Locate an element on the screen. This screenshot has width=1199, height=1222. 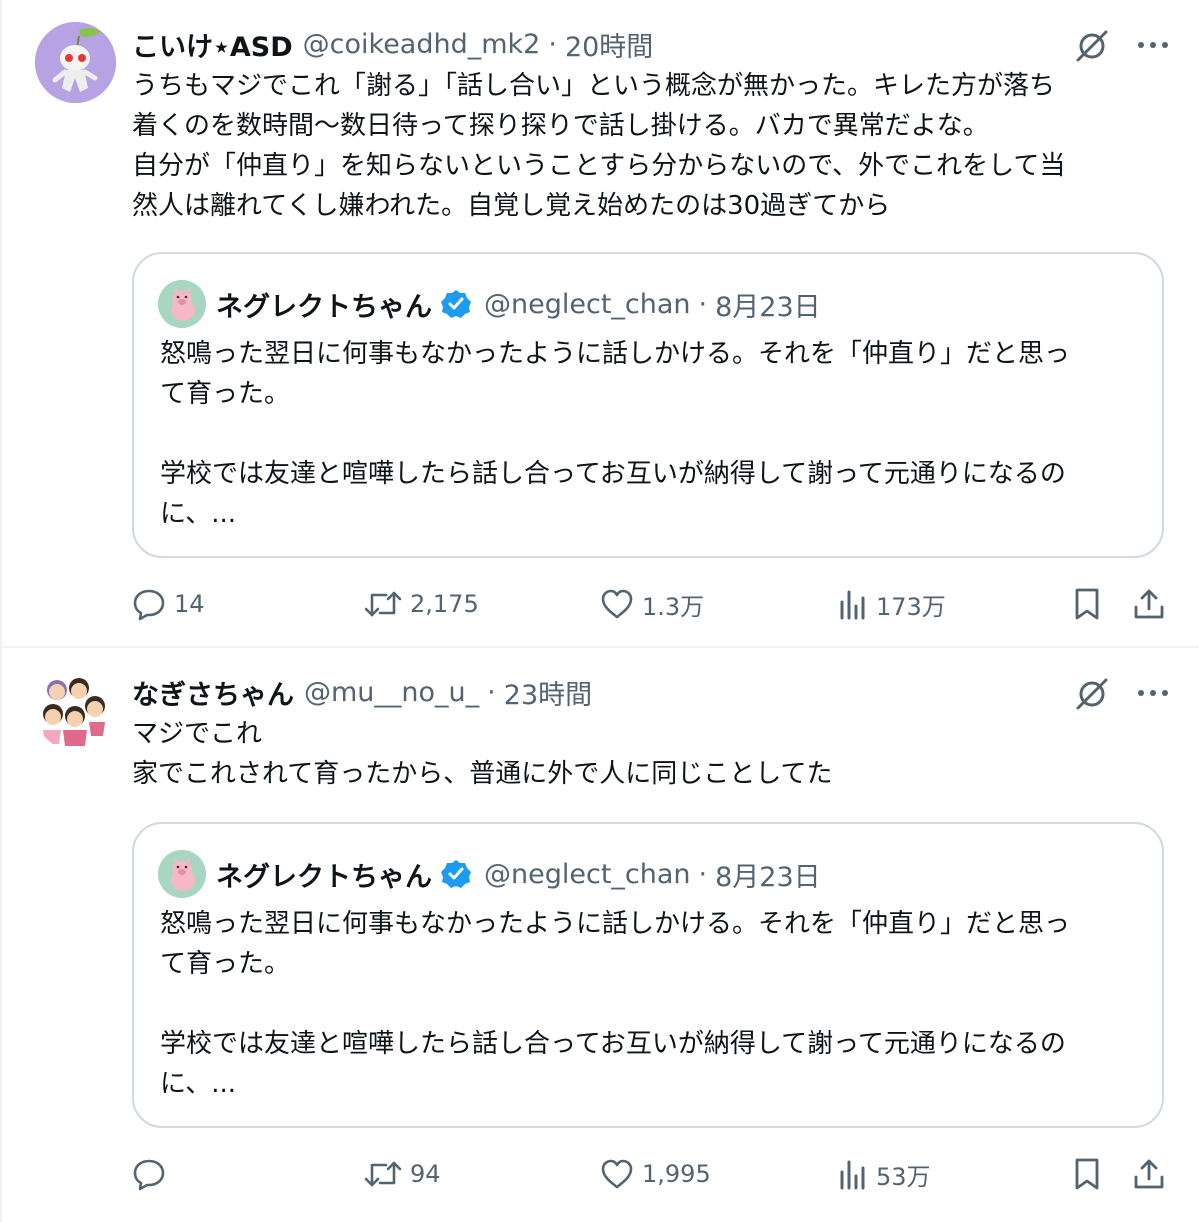
tweet-text-line: 着くのを数時間〜数日待って探り探りで話し掛ける。バカで異常だよな。 is located at coordinates (560, 126).